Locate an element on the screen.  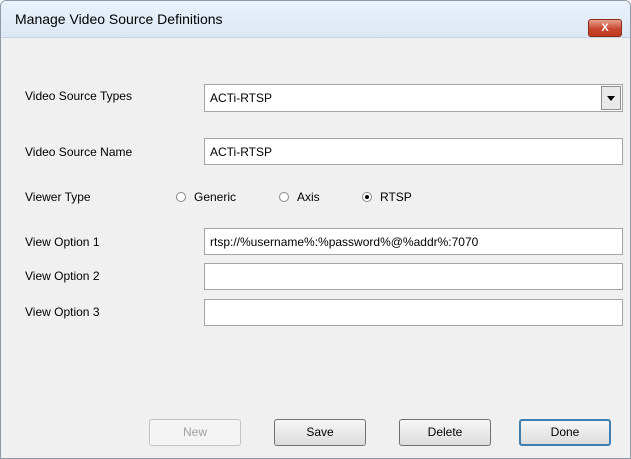
video-source-types-select: ACTi-RTSP is located at coordinates (413, 98).